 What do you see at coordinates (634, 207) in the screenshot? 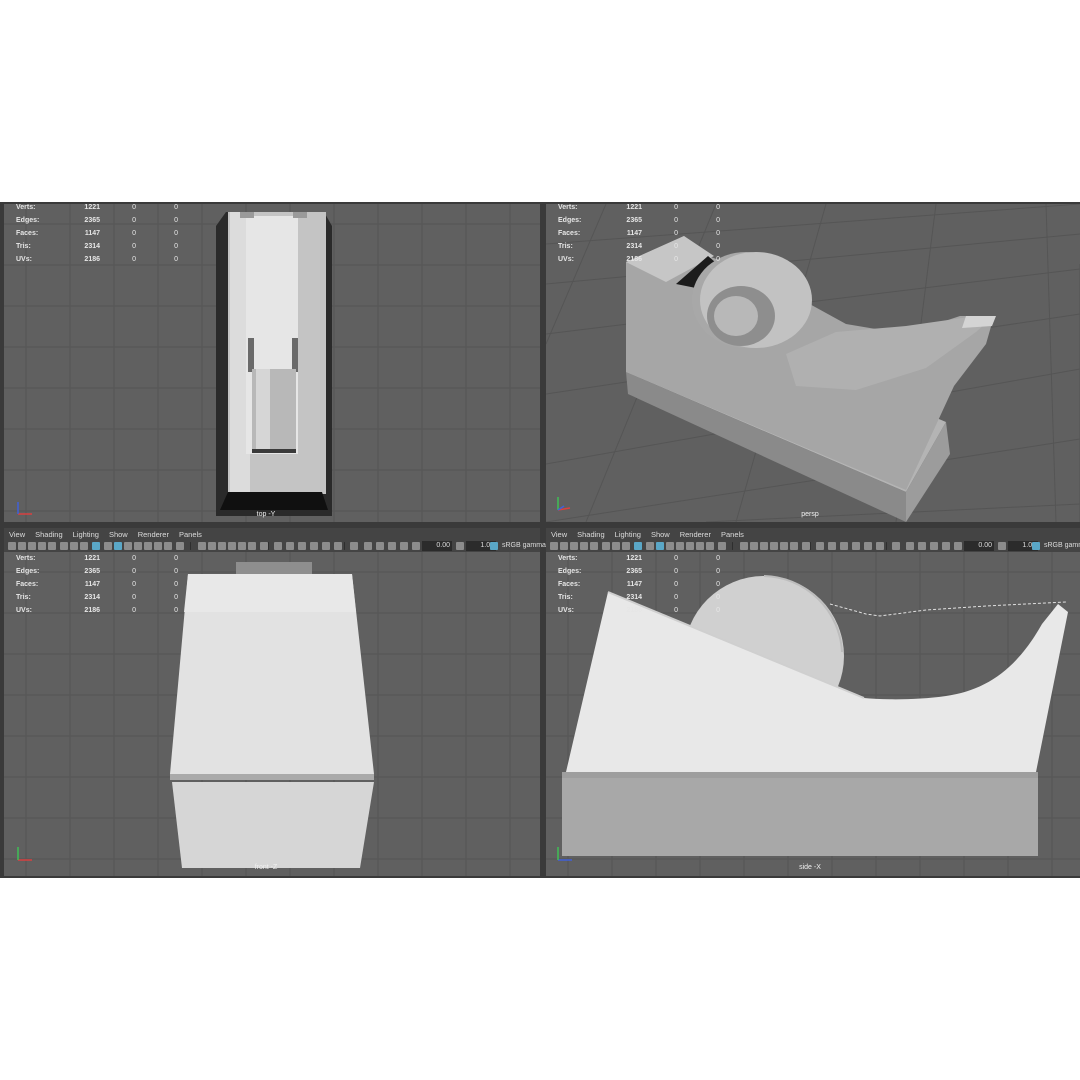
I see `stats-v1: 1221` at bounding box center [634, 207].